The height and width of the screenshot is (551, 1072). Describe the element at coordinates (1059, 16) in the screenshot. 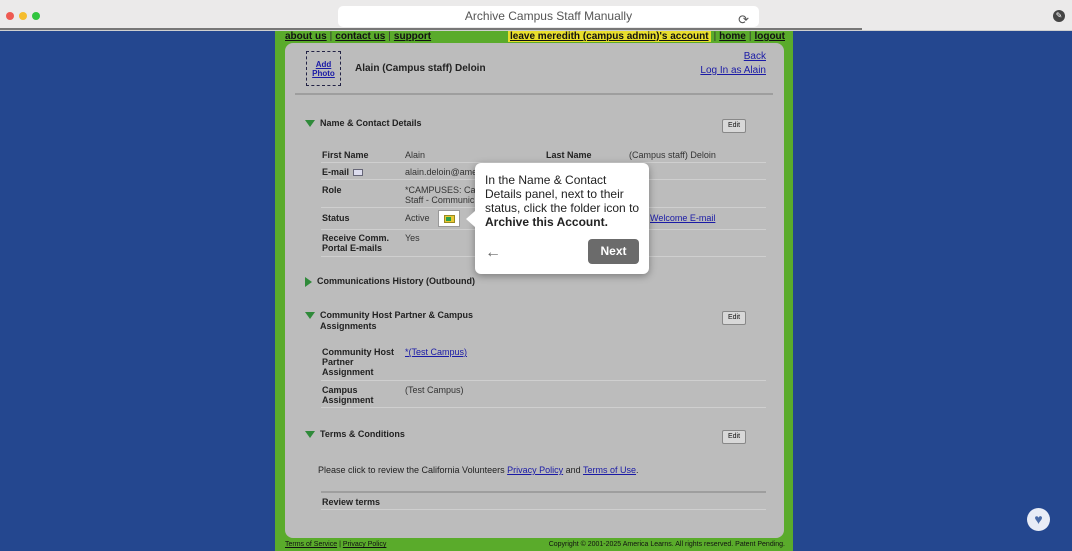

I see `extension-icon: ✎` at that location.